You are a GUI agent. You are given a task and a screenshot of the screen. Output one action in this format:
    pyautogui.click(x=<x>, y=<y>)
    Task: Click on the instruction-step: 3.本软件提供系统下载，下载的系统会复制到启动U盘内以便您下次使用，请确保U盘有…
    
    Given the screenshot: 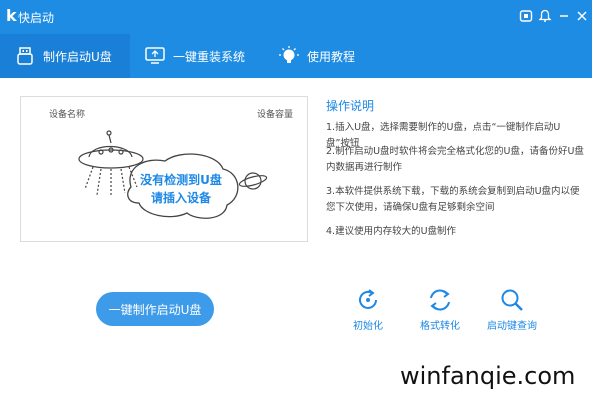 What is the action you would take?
    pyautogui.click(x=453, y=199)
    